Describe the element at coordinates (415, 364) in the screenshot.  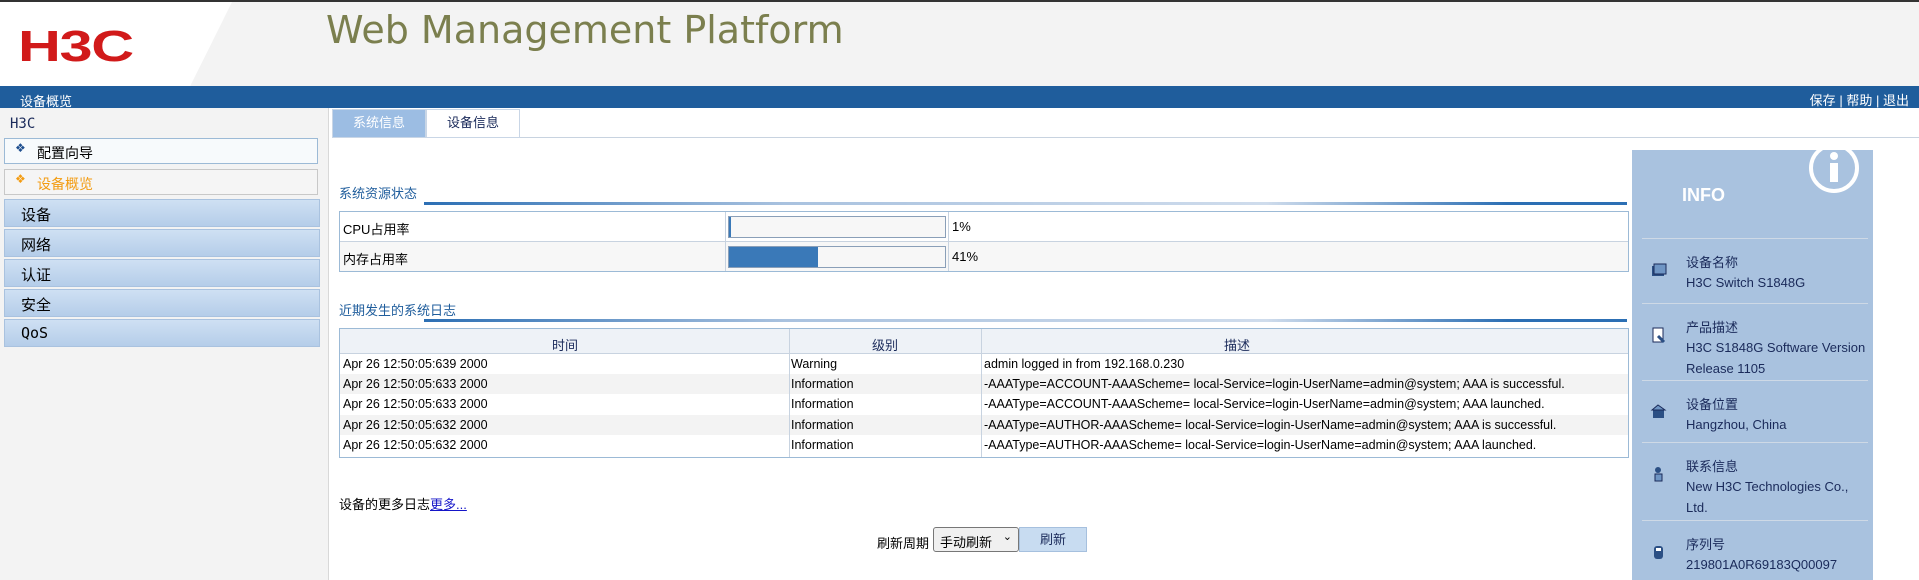
I see `log-time: Apr 26 12:50:05:639 2000` at that location.